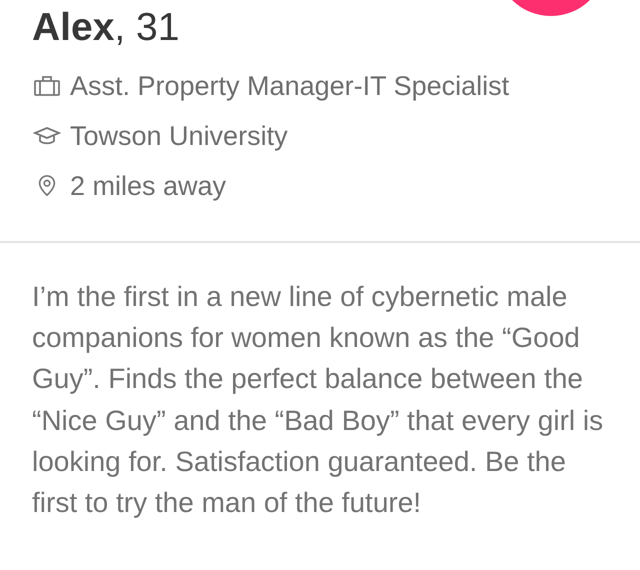 This screenshot has width=640, height=570. Describe the element at coordinates (47, 135) in the screenshot. I see `graduation-cap-icon` at that location.